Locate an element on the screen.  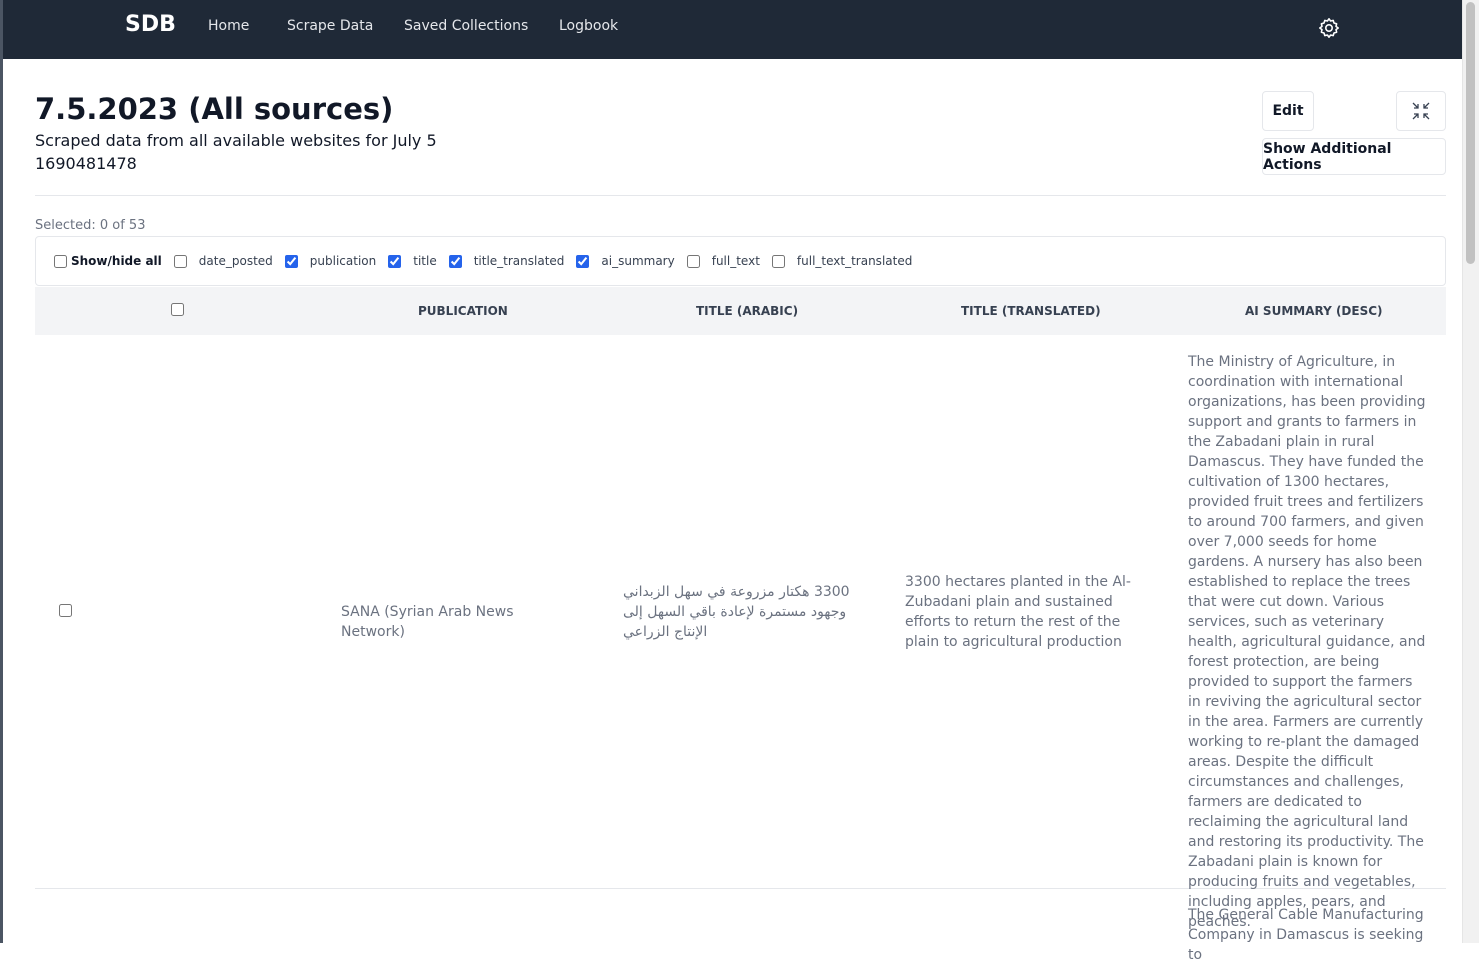
toggle-full-text-translated: full_text_translated is located at coordinates (841, 261).